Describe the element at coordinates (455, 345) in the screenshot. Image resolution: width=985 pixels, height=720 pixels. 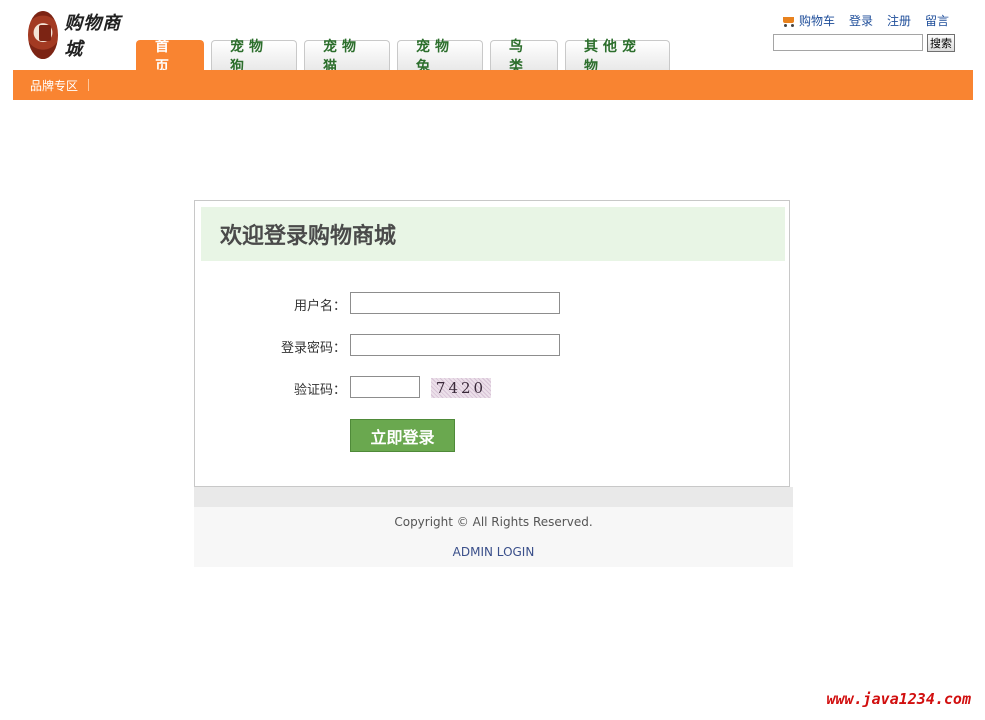
I see `password-input` at that location.